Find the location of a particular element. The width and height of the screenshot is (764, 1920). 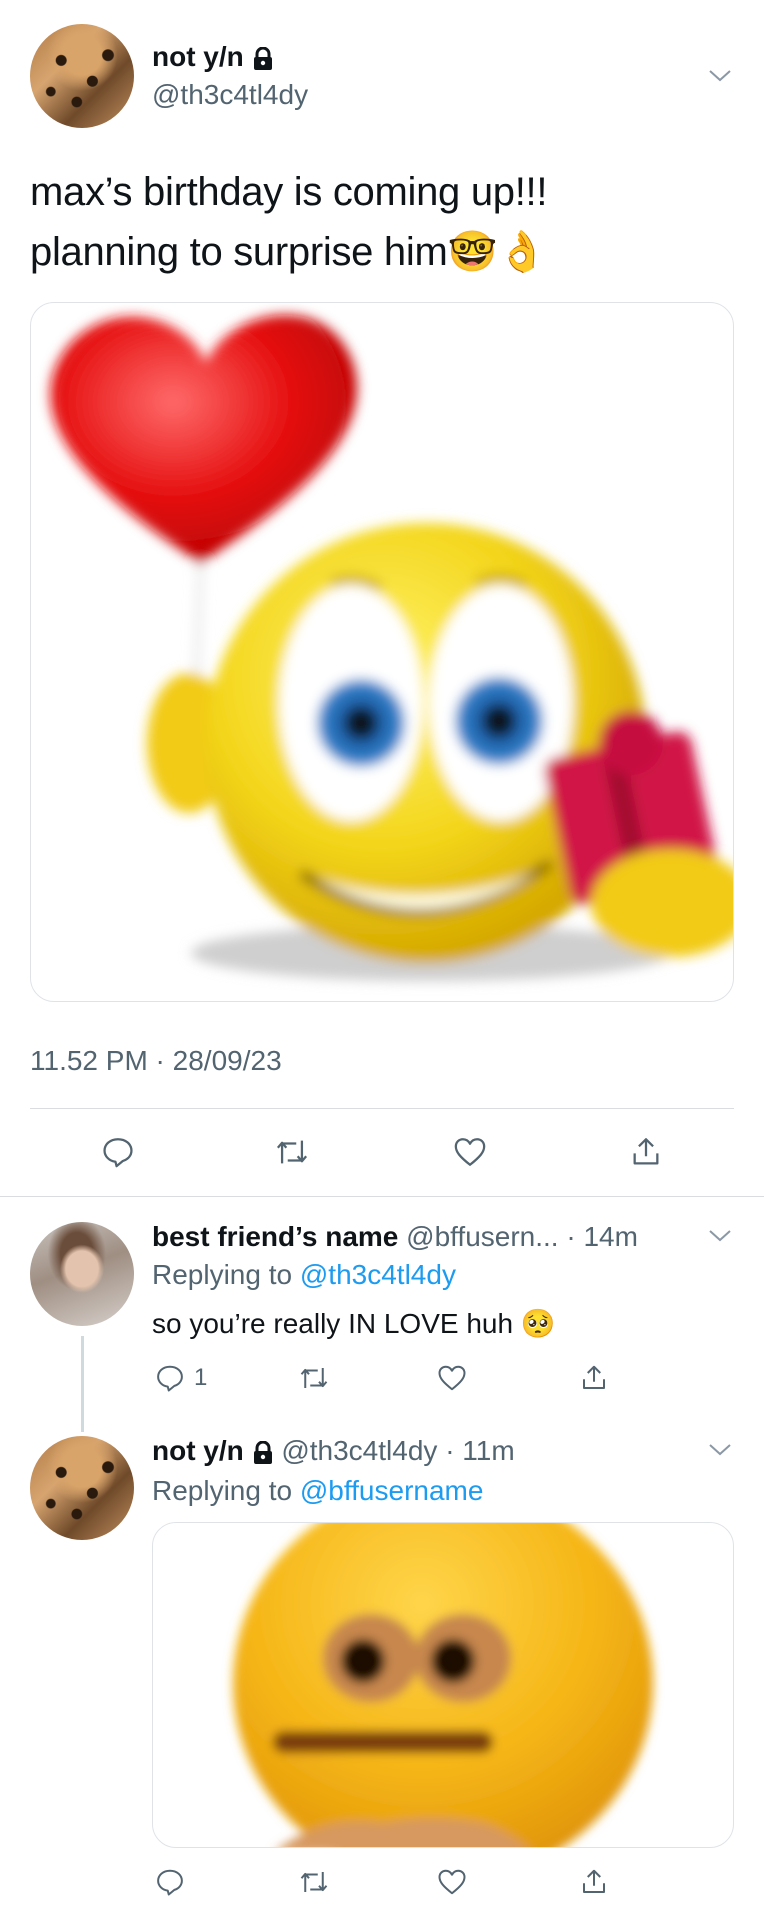

thread-line is located at coordinates (82, 1384).